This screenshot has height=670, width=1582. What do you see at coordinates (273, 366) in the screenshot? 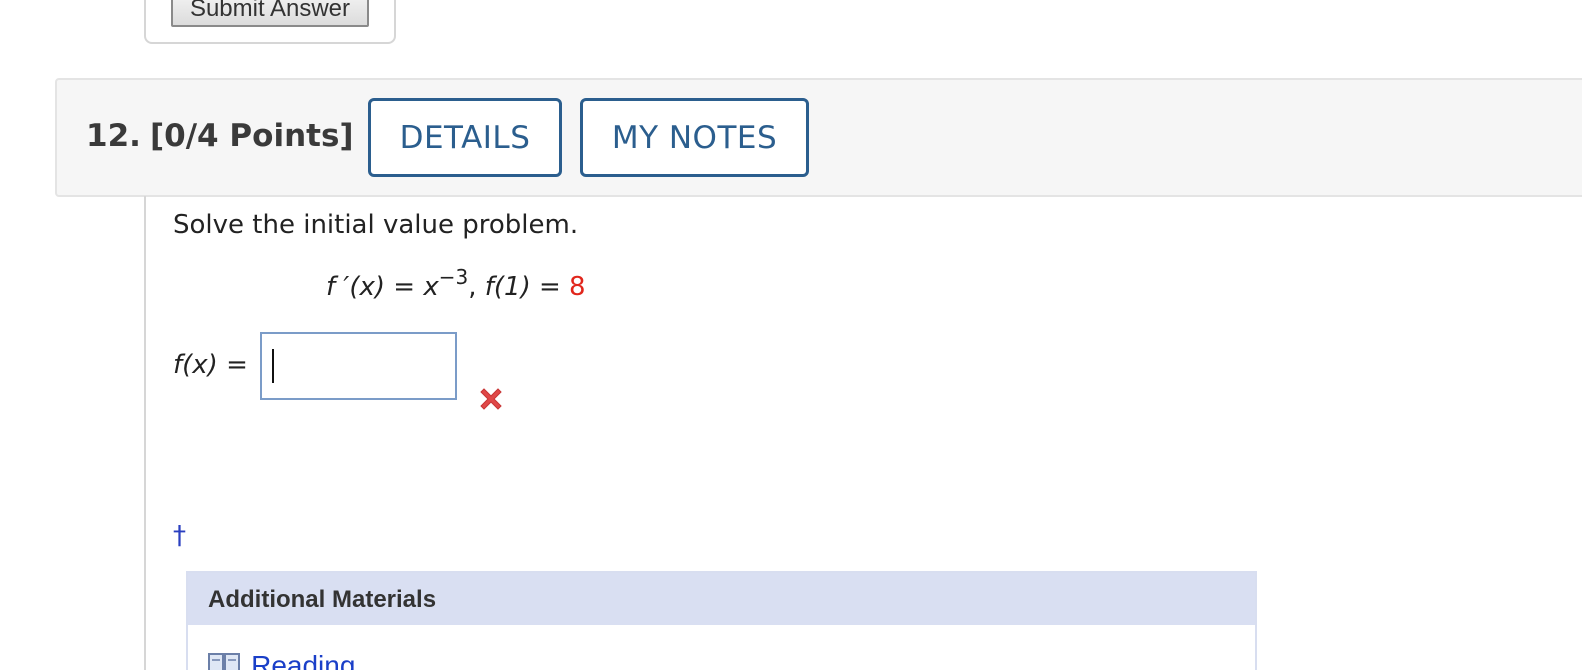
I see `text-caret` at bounding box center [273, 366].